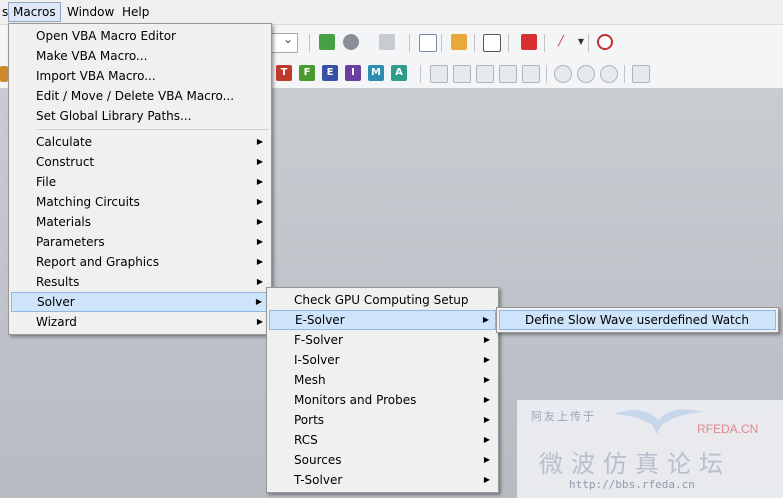  What do you see at coordinates (581, 42) in the screenshot?
I see `chevron-down-icon: ▼` at bounding box center [581, 42].